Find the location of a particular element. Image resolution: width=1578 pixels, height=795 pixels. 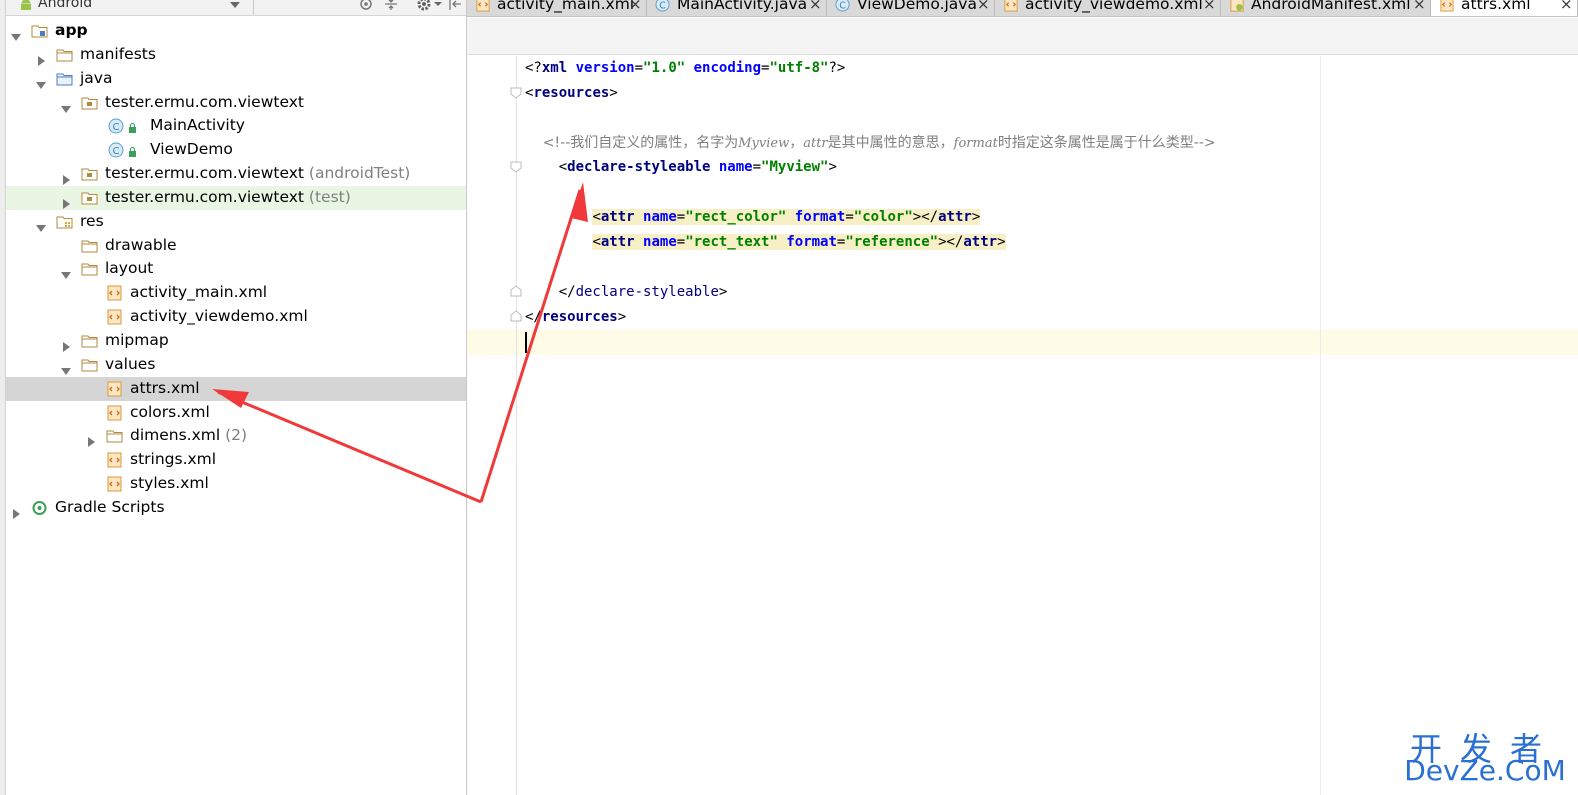

tree-item: res is located at coordinates (236, 222).